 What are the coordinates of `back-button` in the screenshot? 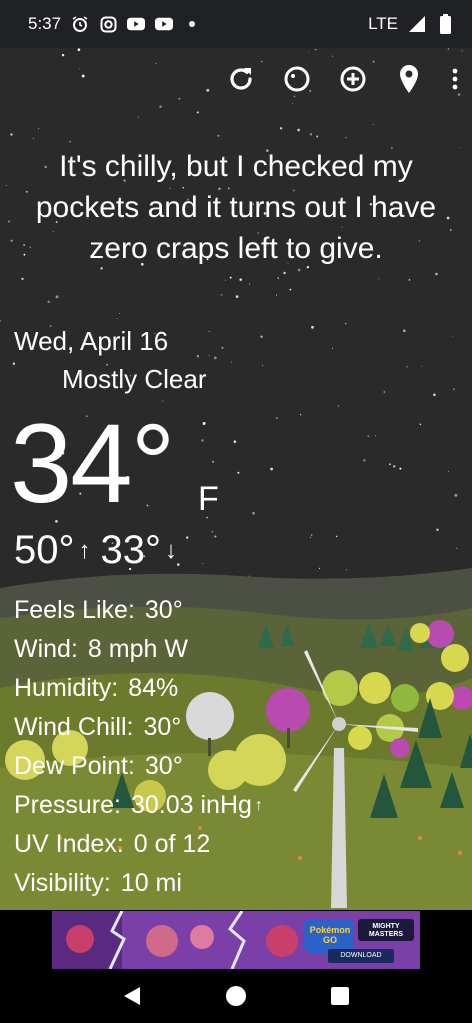 It's located at (132, 996).